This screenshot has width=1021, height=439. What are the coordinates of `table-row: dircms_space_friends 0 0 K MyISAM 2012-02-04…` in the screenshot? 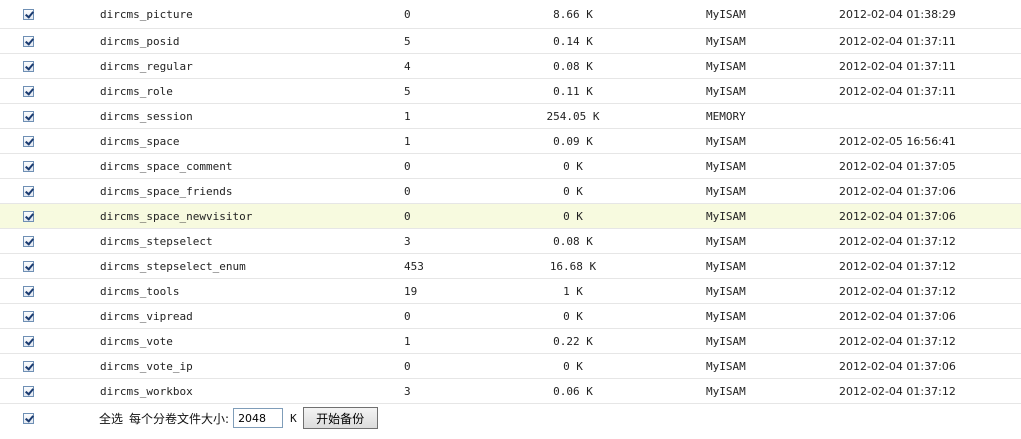 It's located at (510, 191).